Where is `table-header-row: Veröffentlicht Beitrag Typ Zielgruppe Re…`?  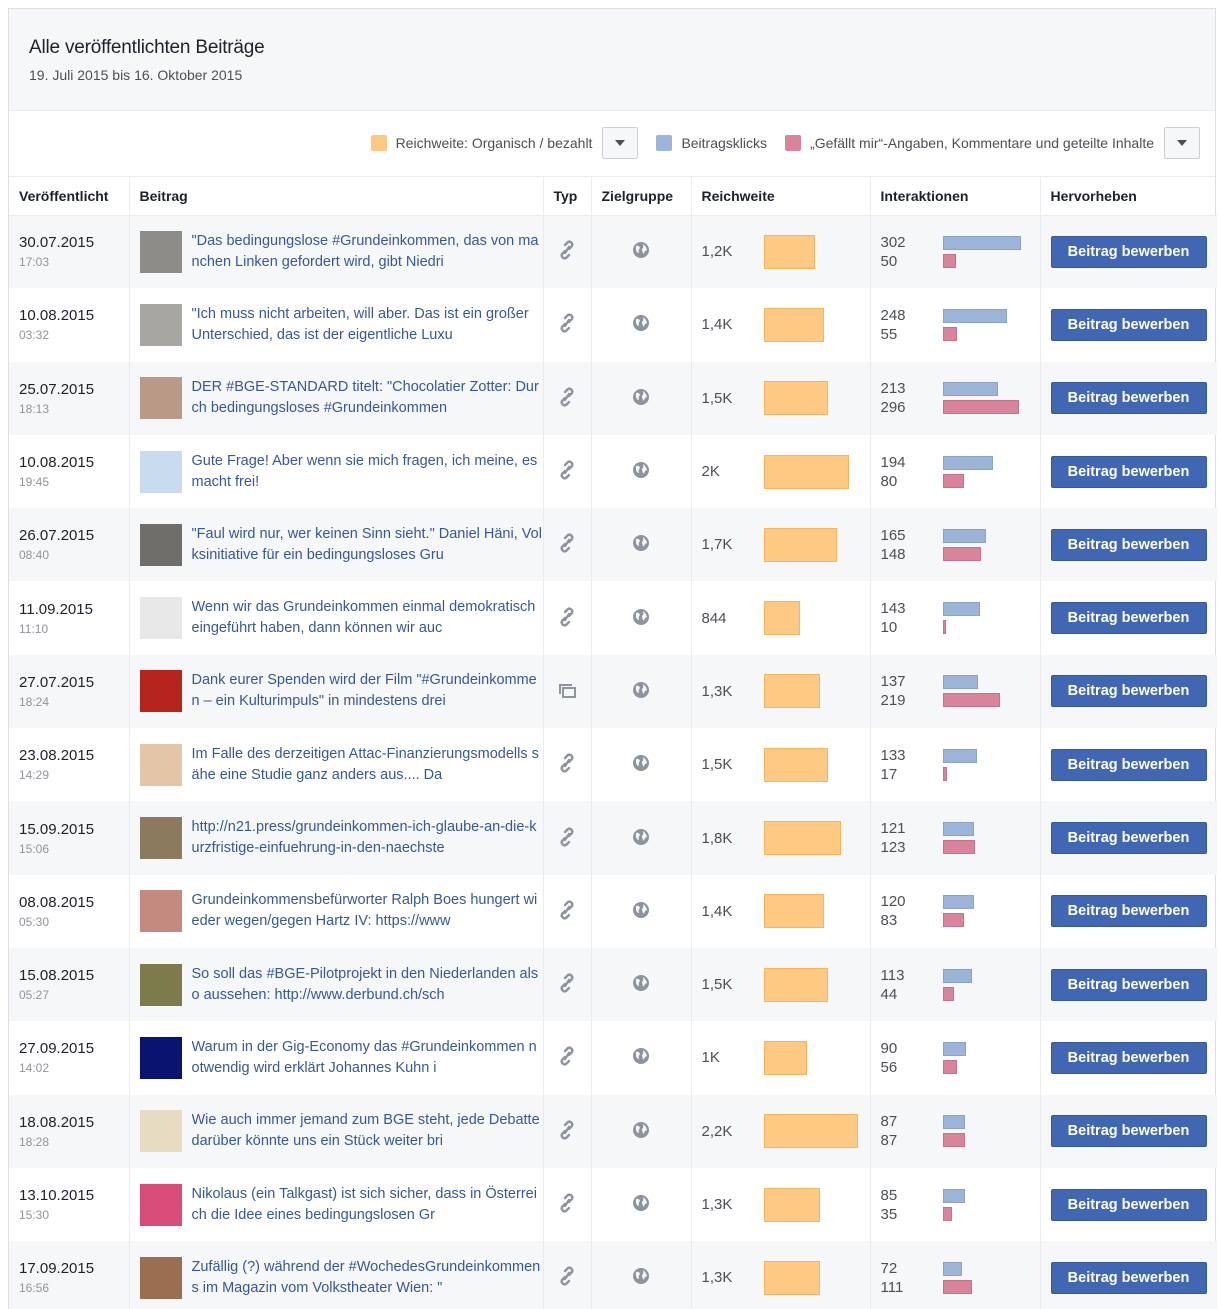
table-header-row: Veröffentlicht Beitrag Typ Zielgruppe Re… is located at coordinates (613, 196).